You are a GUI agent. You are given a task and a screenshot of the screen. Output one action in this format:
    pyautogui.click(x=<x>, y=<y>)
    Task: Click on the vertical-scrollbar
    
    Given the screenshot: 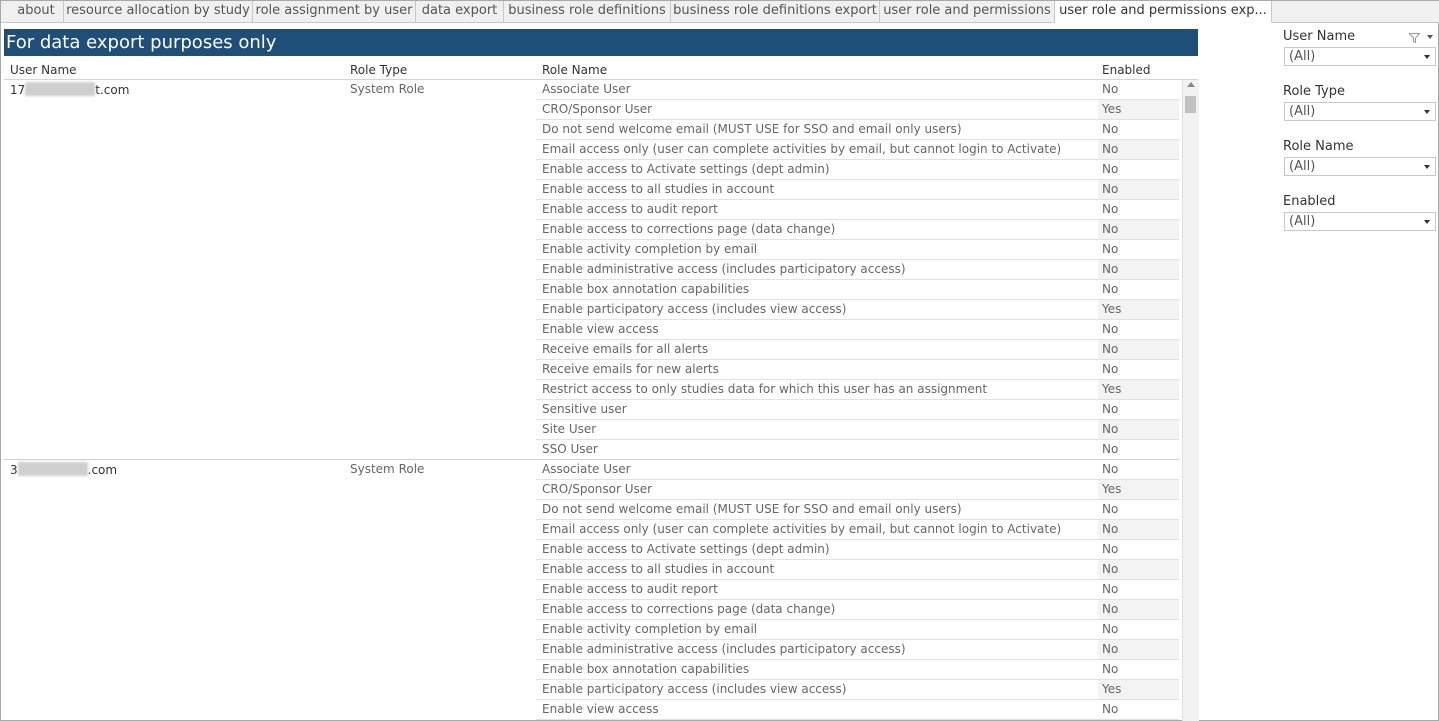 What is the action you would take?
    pyautogui.click(x=1190, y=400)
    